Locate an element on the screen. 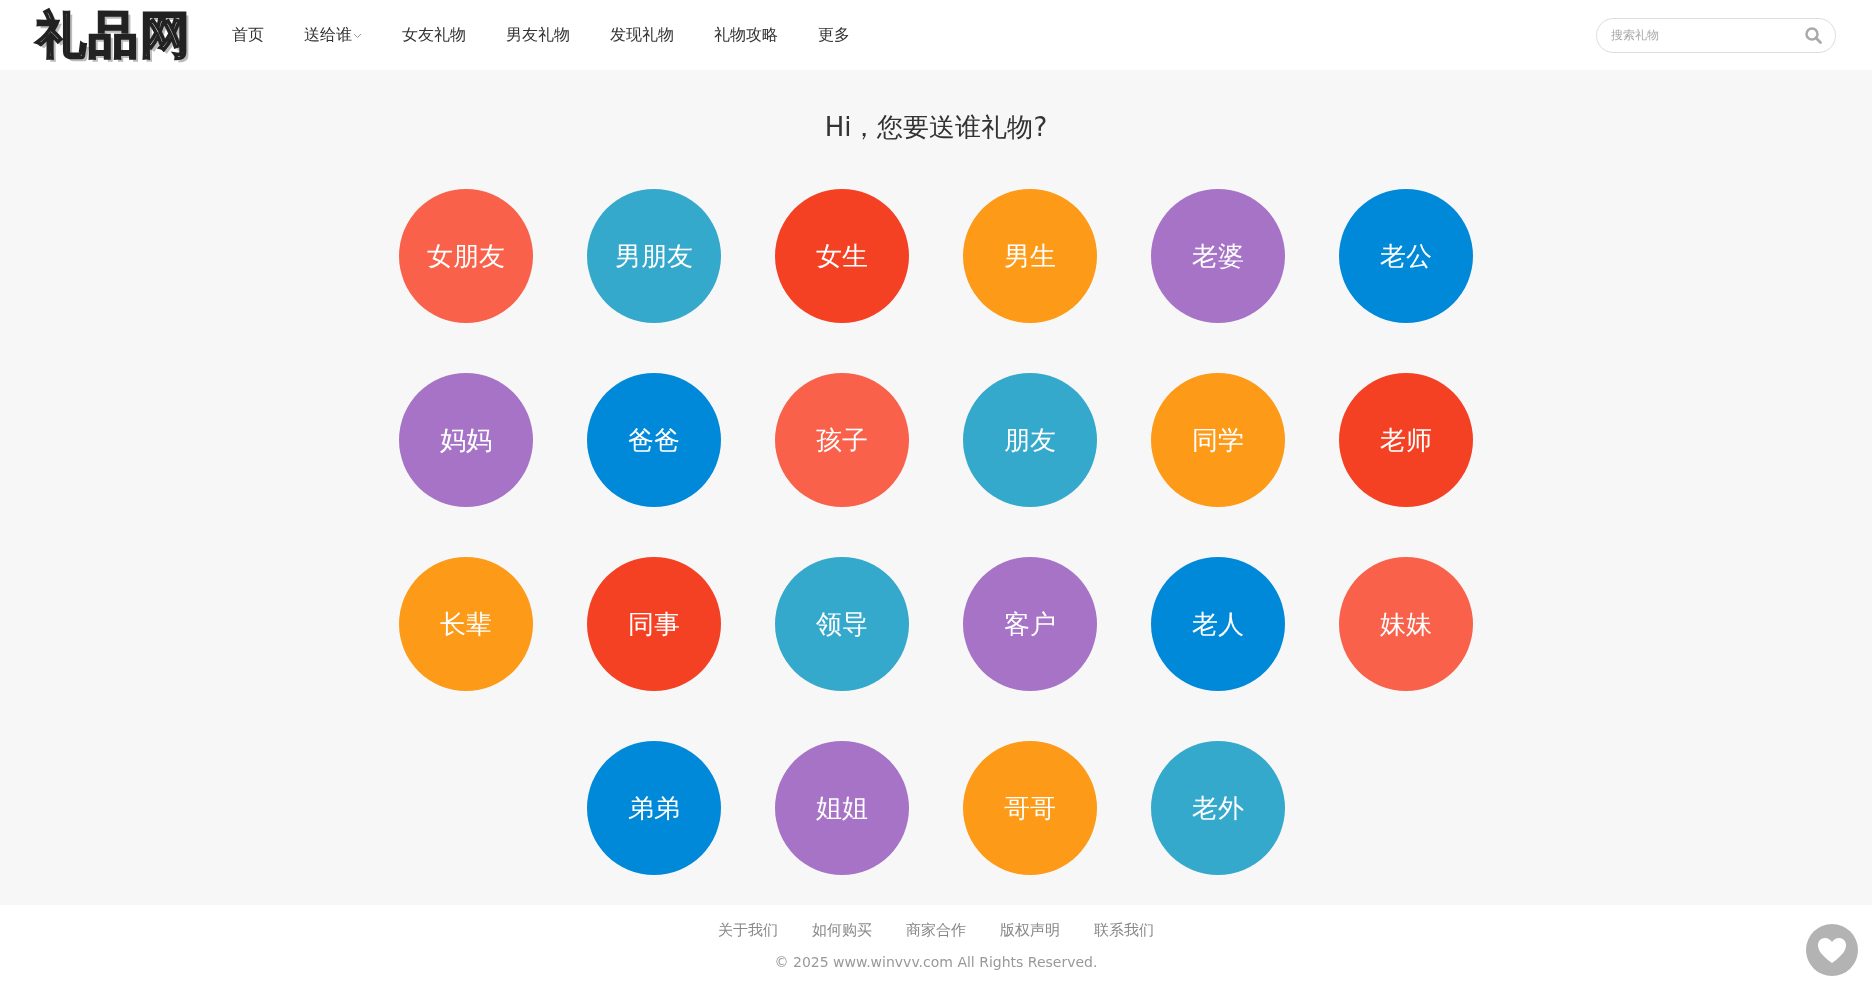 The height and width of the screenshot is (1000, 1872). recipient-button: 朋友 is located at coordinates (1030, 440).